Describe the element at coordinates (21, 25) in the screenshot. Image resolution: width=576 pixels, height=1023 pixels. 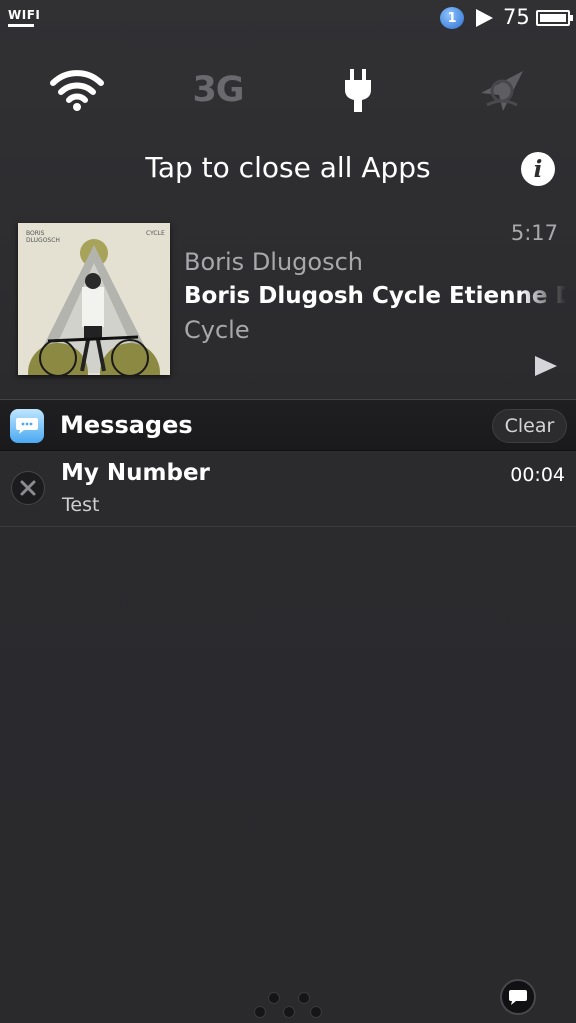
I see `carrier-underline` at that location.